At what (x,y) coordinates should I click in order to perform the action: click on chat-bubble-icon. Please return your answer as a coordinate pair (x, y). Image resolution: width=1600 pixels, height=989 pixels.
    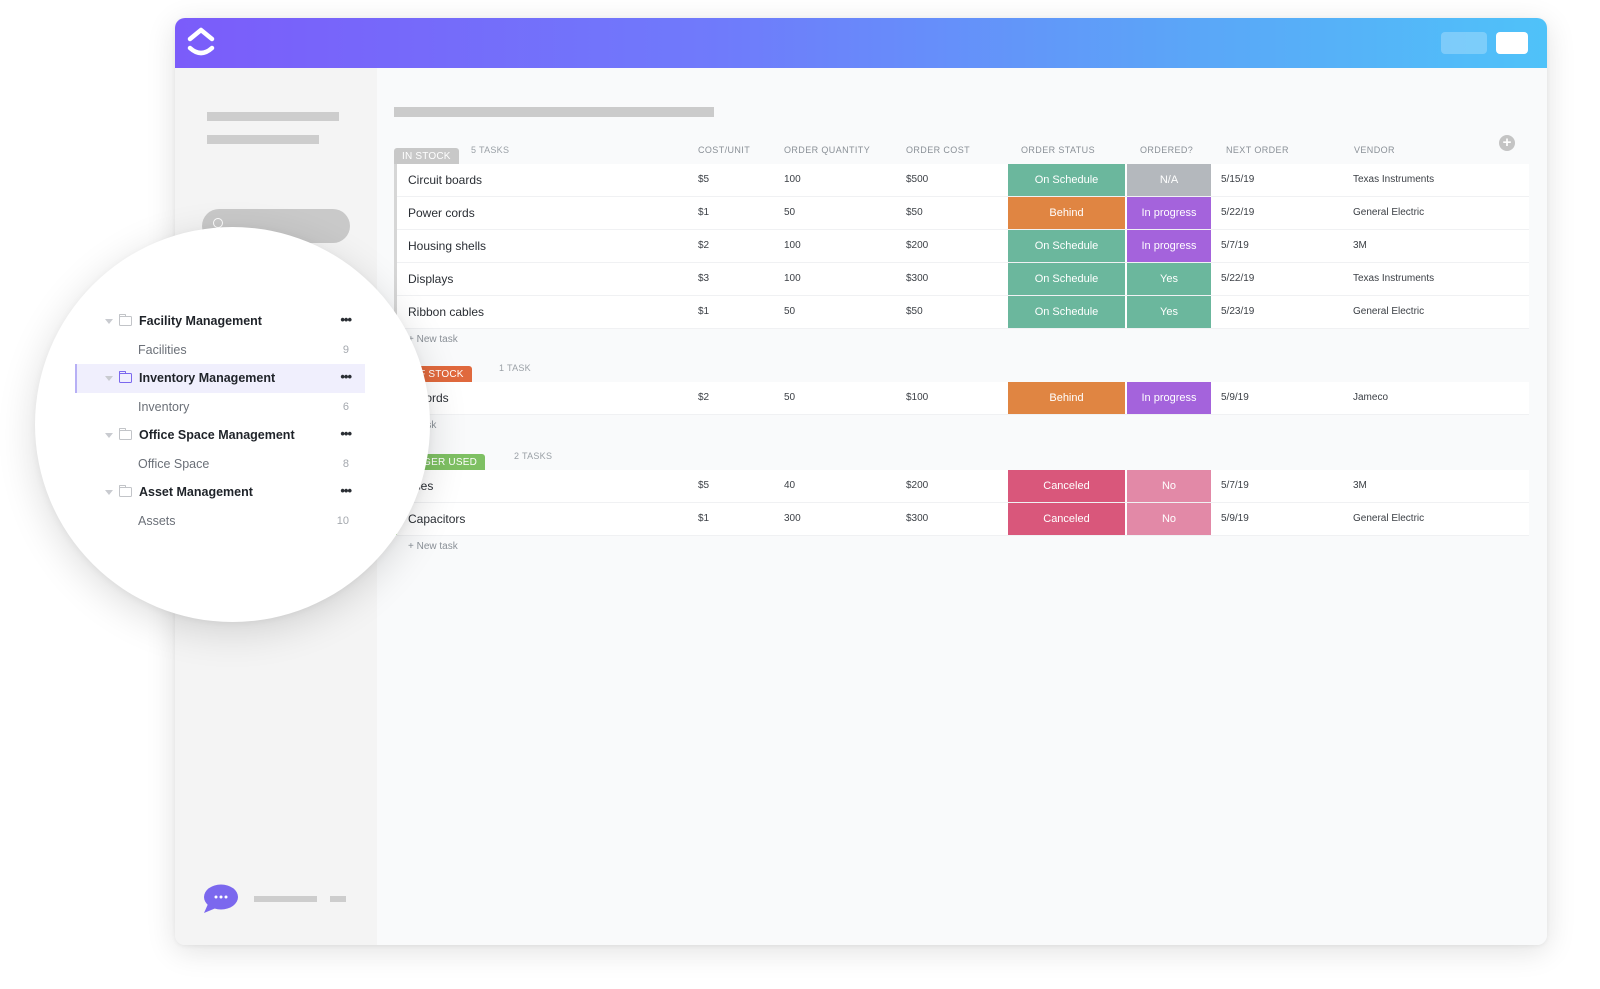
    Looking at the image, I should click on (220, 899).